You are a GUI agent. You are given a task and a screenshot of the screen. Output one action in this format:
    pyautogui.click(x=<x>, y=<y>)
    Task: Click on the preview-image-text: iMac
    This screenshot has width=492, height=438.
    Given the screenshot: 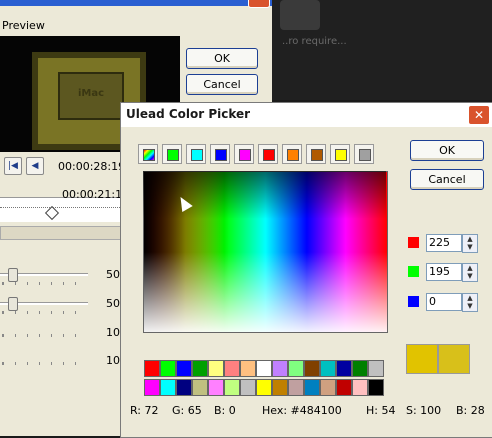 What is the action you would take?
    pyautogui.click(x=91, y=93)
    